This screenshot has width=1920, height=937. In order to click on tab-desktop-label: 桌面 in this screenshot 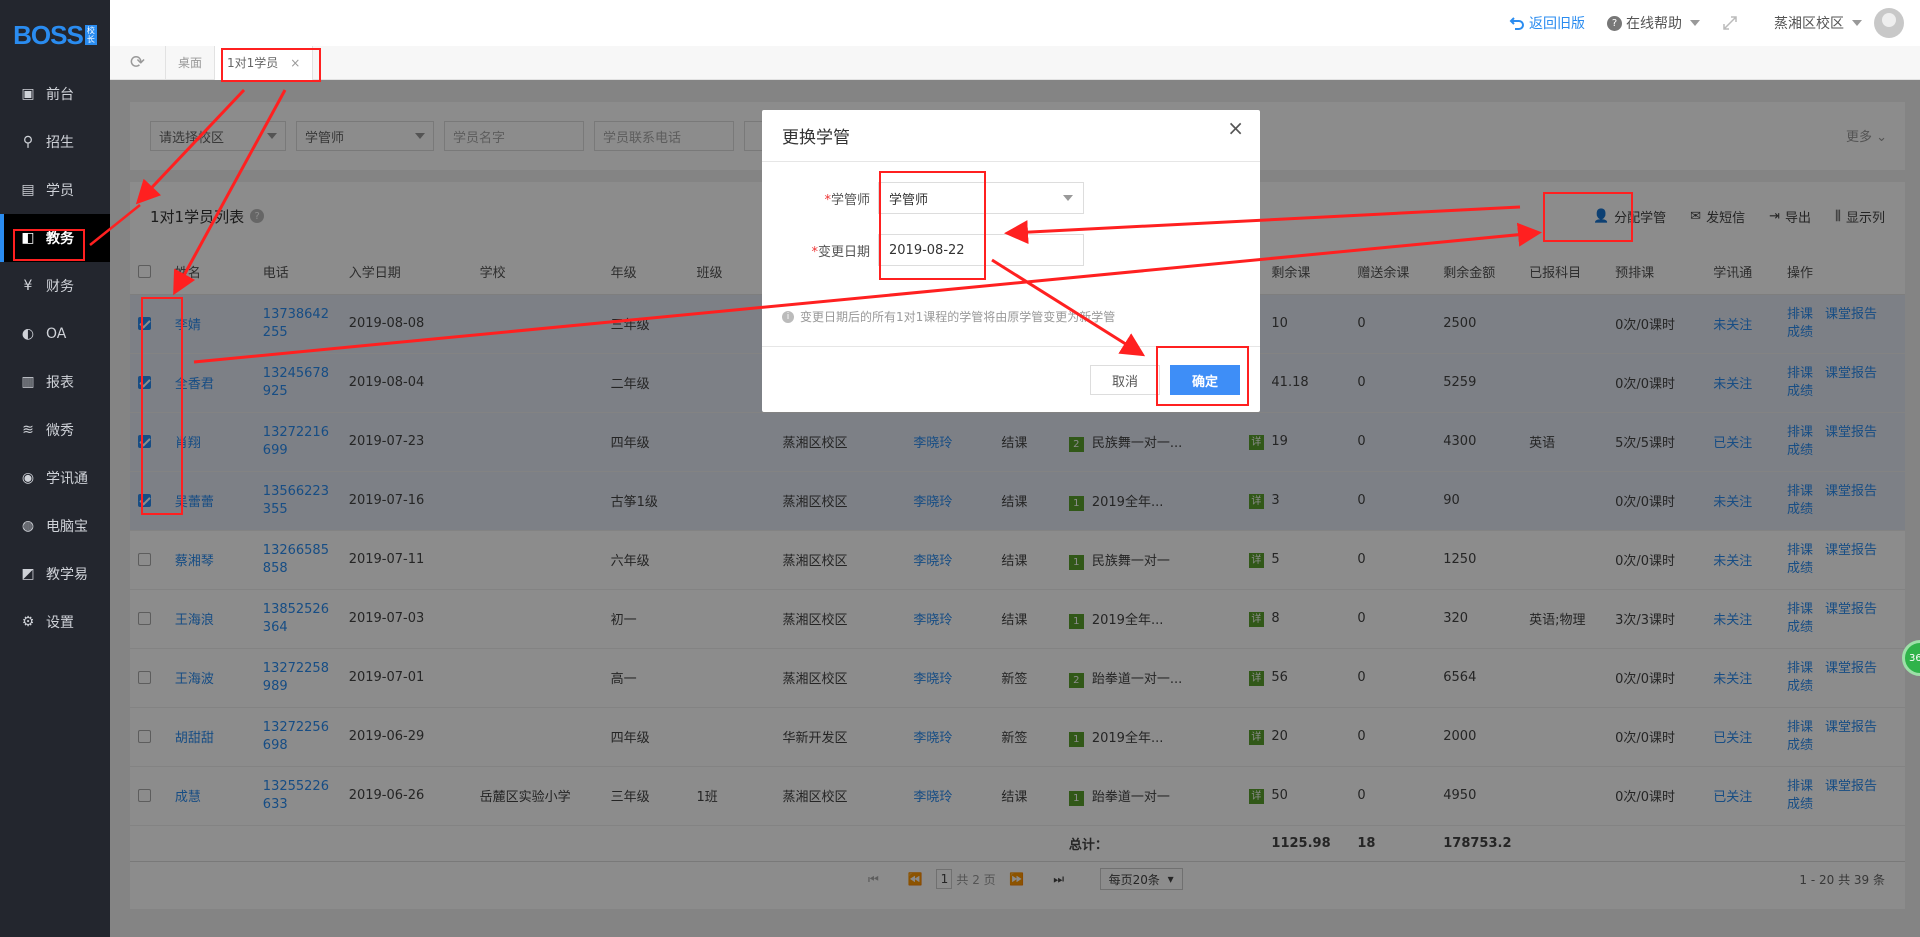, I will do `click(190, 63)`.